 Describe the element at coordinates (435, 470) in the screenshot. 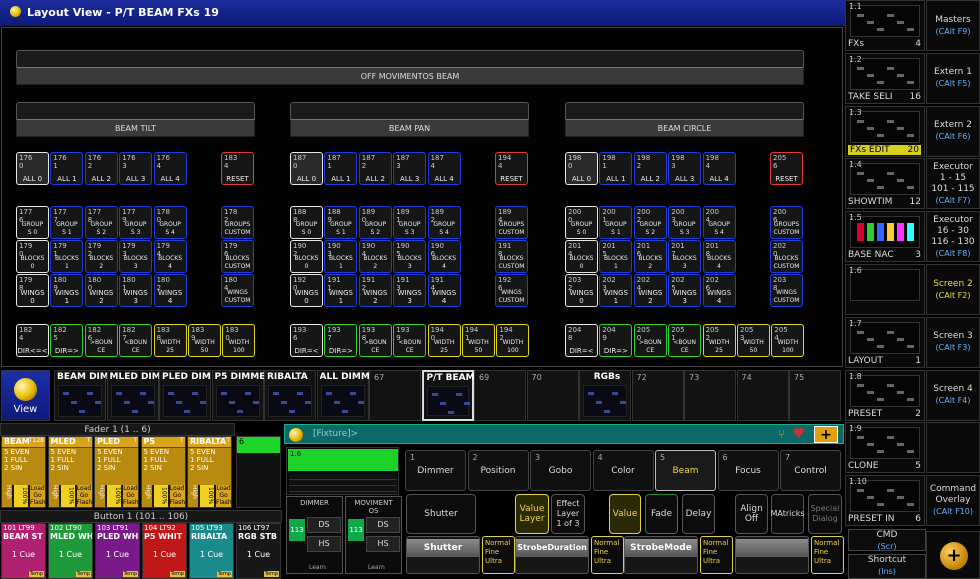

I see `tab-dimmer: 1 Dimmer` at that location.